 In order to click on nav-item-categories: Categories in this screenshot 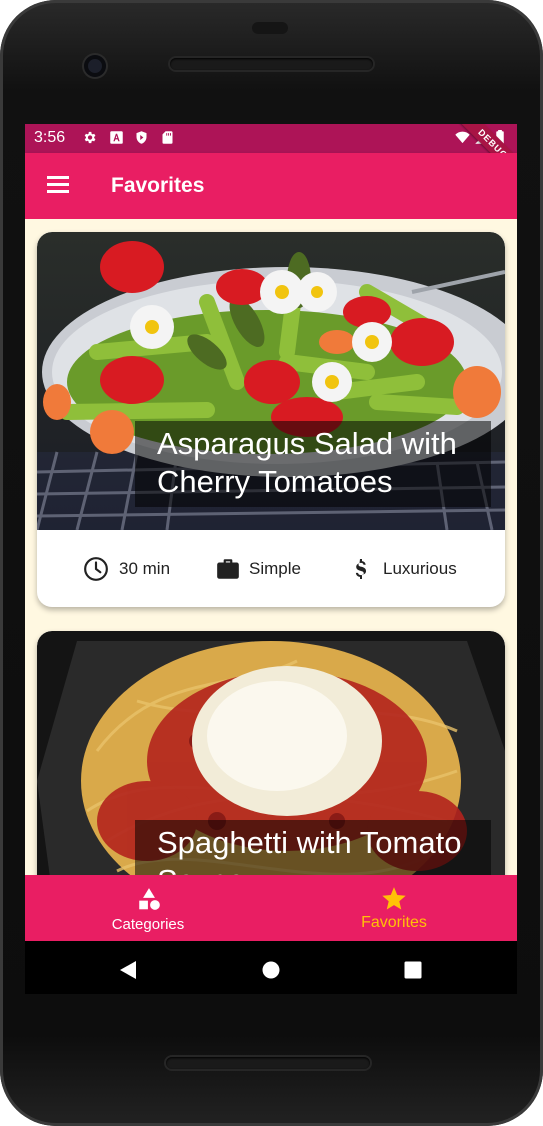, I will do `click(148, 908)`.